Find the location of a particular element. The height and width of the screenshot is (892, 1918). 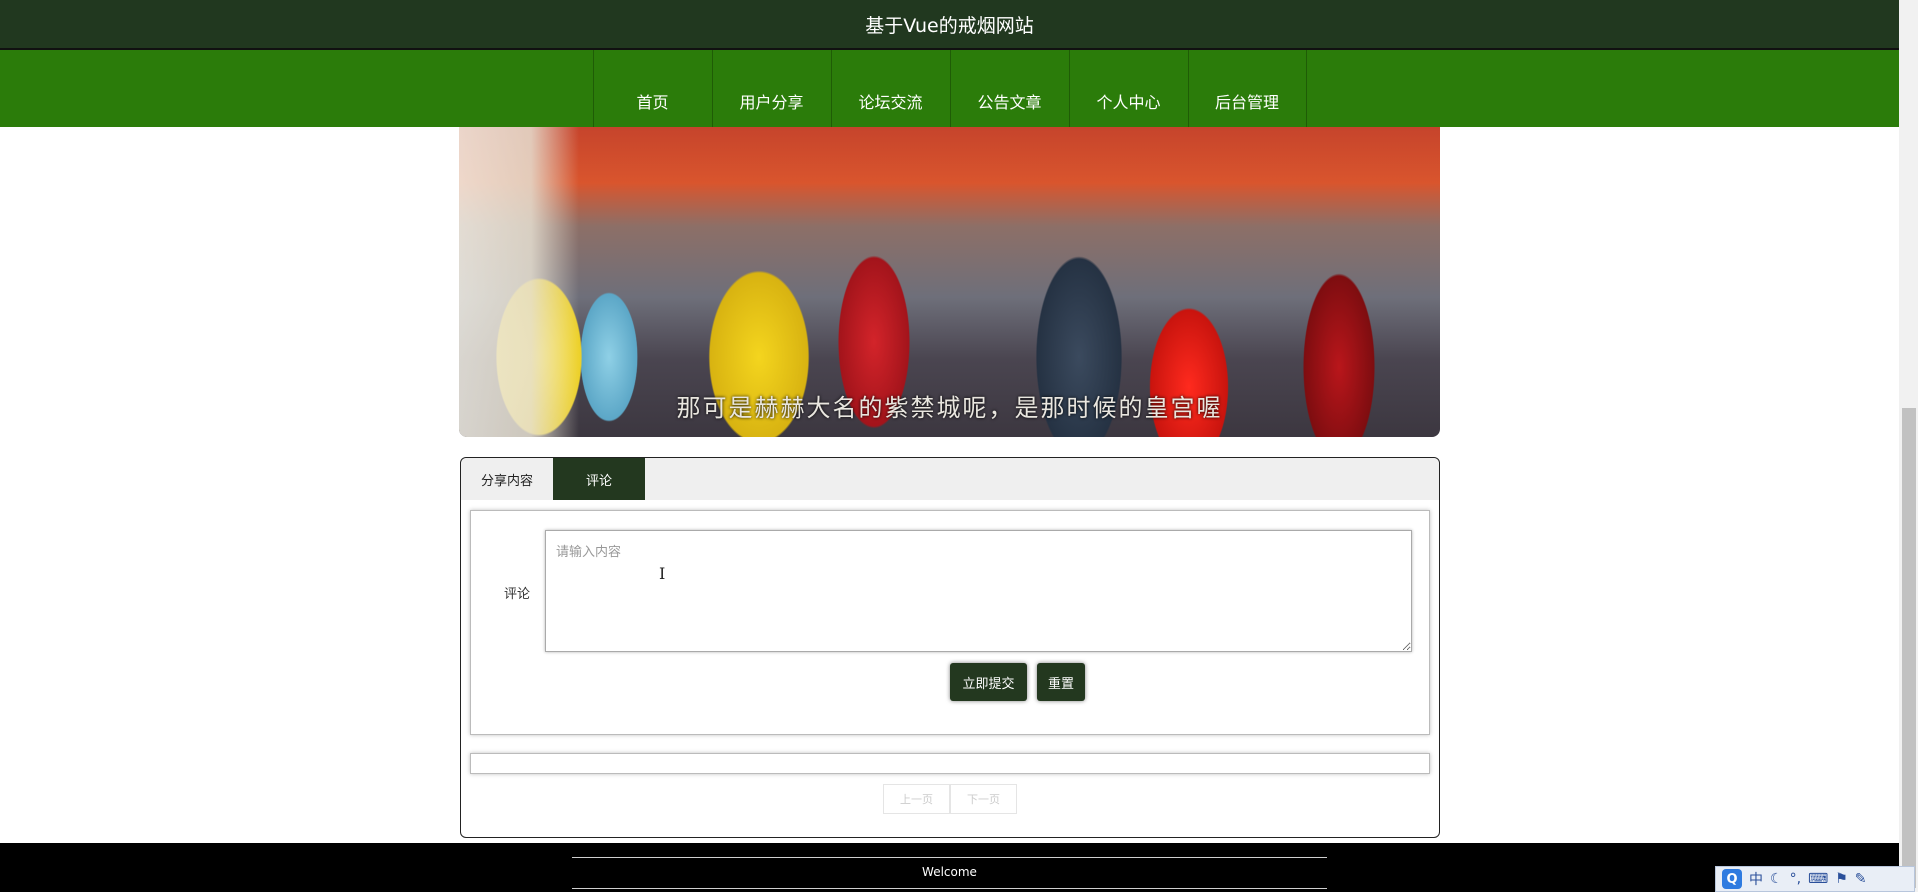

main-nav: 首页 用户分享 论坛交流 公告文章 个人中心 后台管理 is located at coordinates (949, 88).